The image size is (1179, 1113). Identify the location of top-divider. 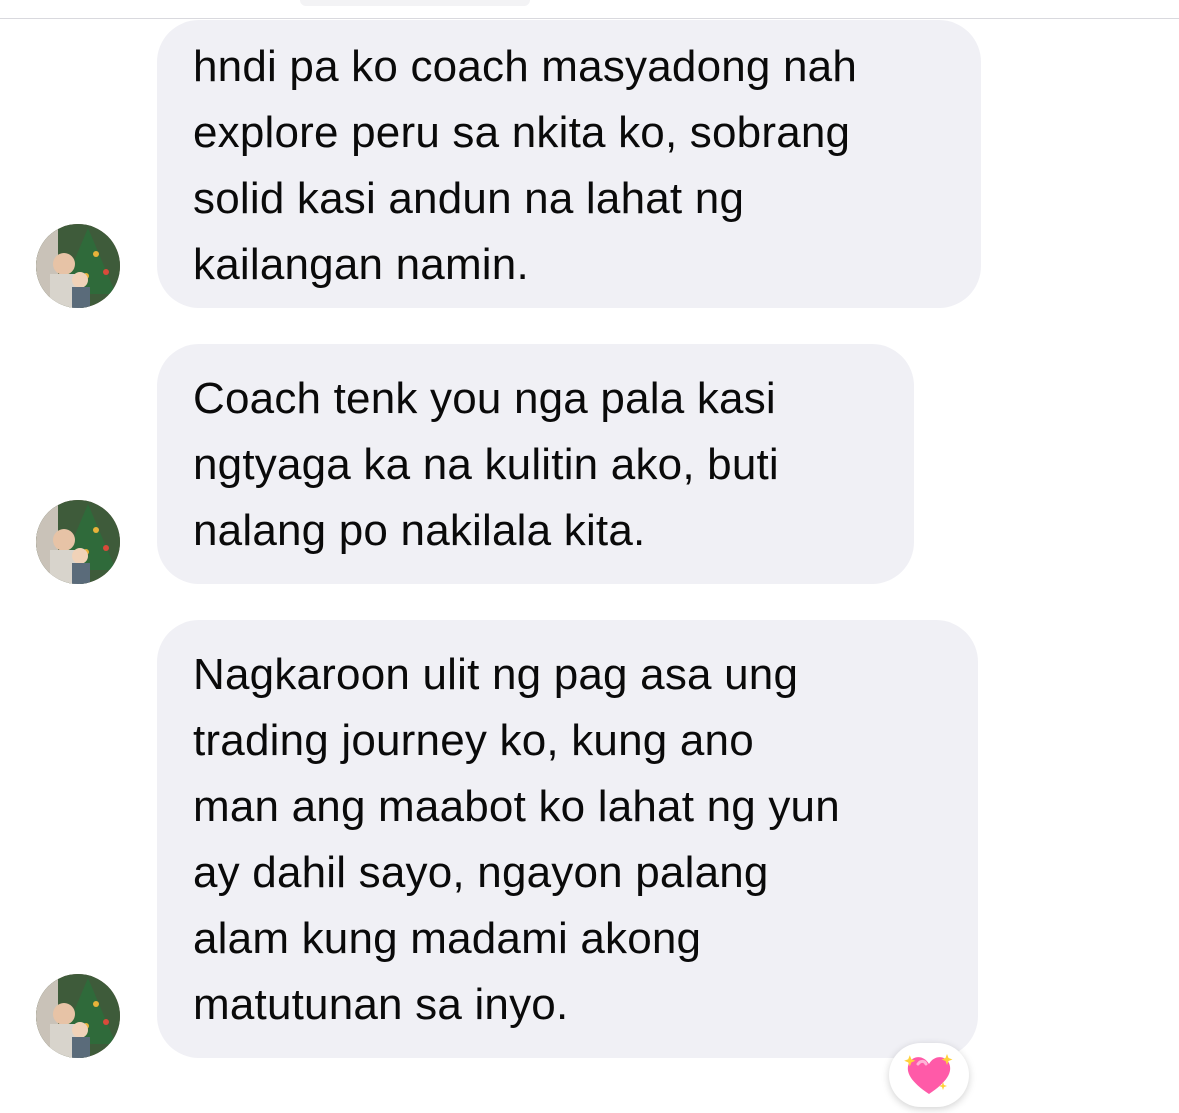
(589, 18).